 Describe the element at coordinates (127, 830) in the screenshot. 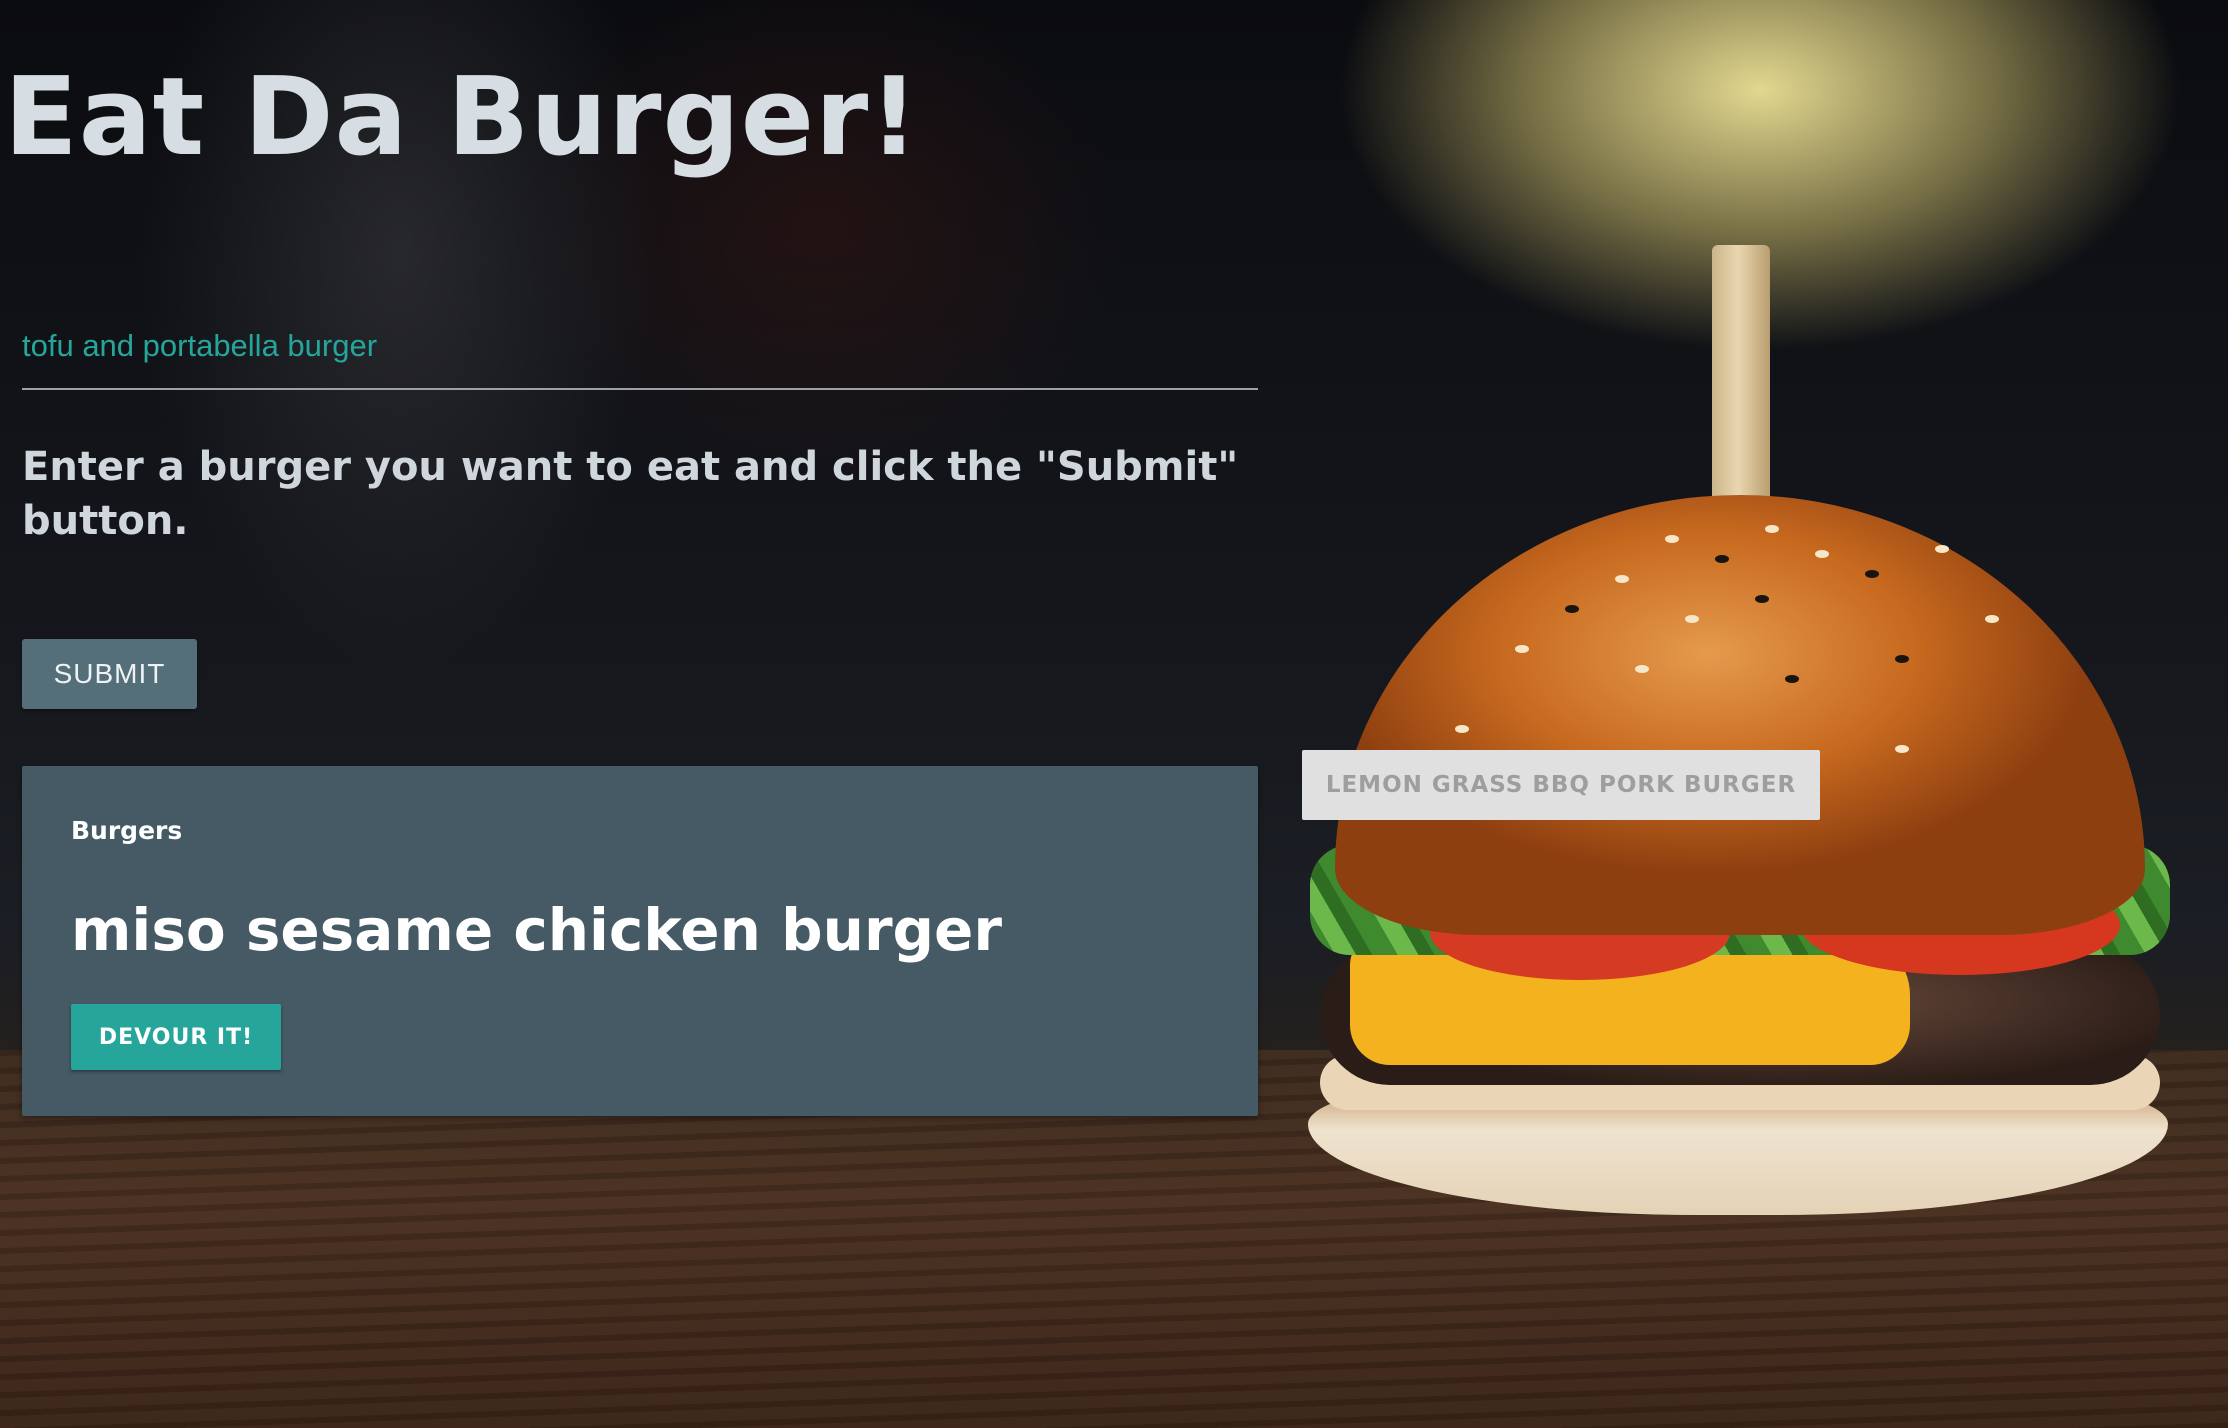

I see `burgers-card-label: Burgers` at that location.